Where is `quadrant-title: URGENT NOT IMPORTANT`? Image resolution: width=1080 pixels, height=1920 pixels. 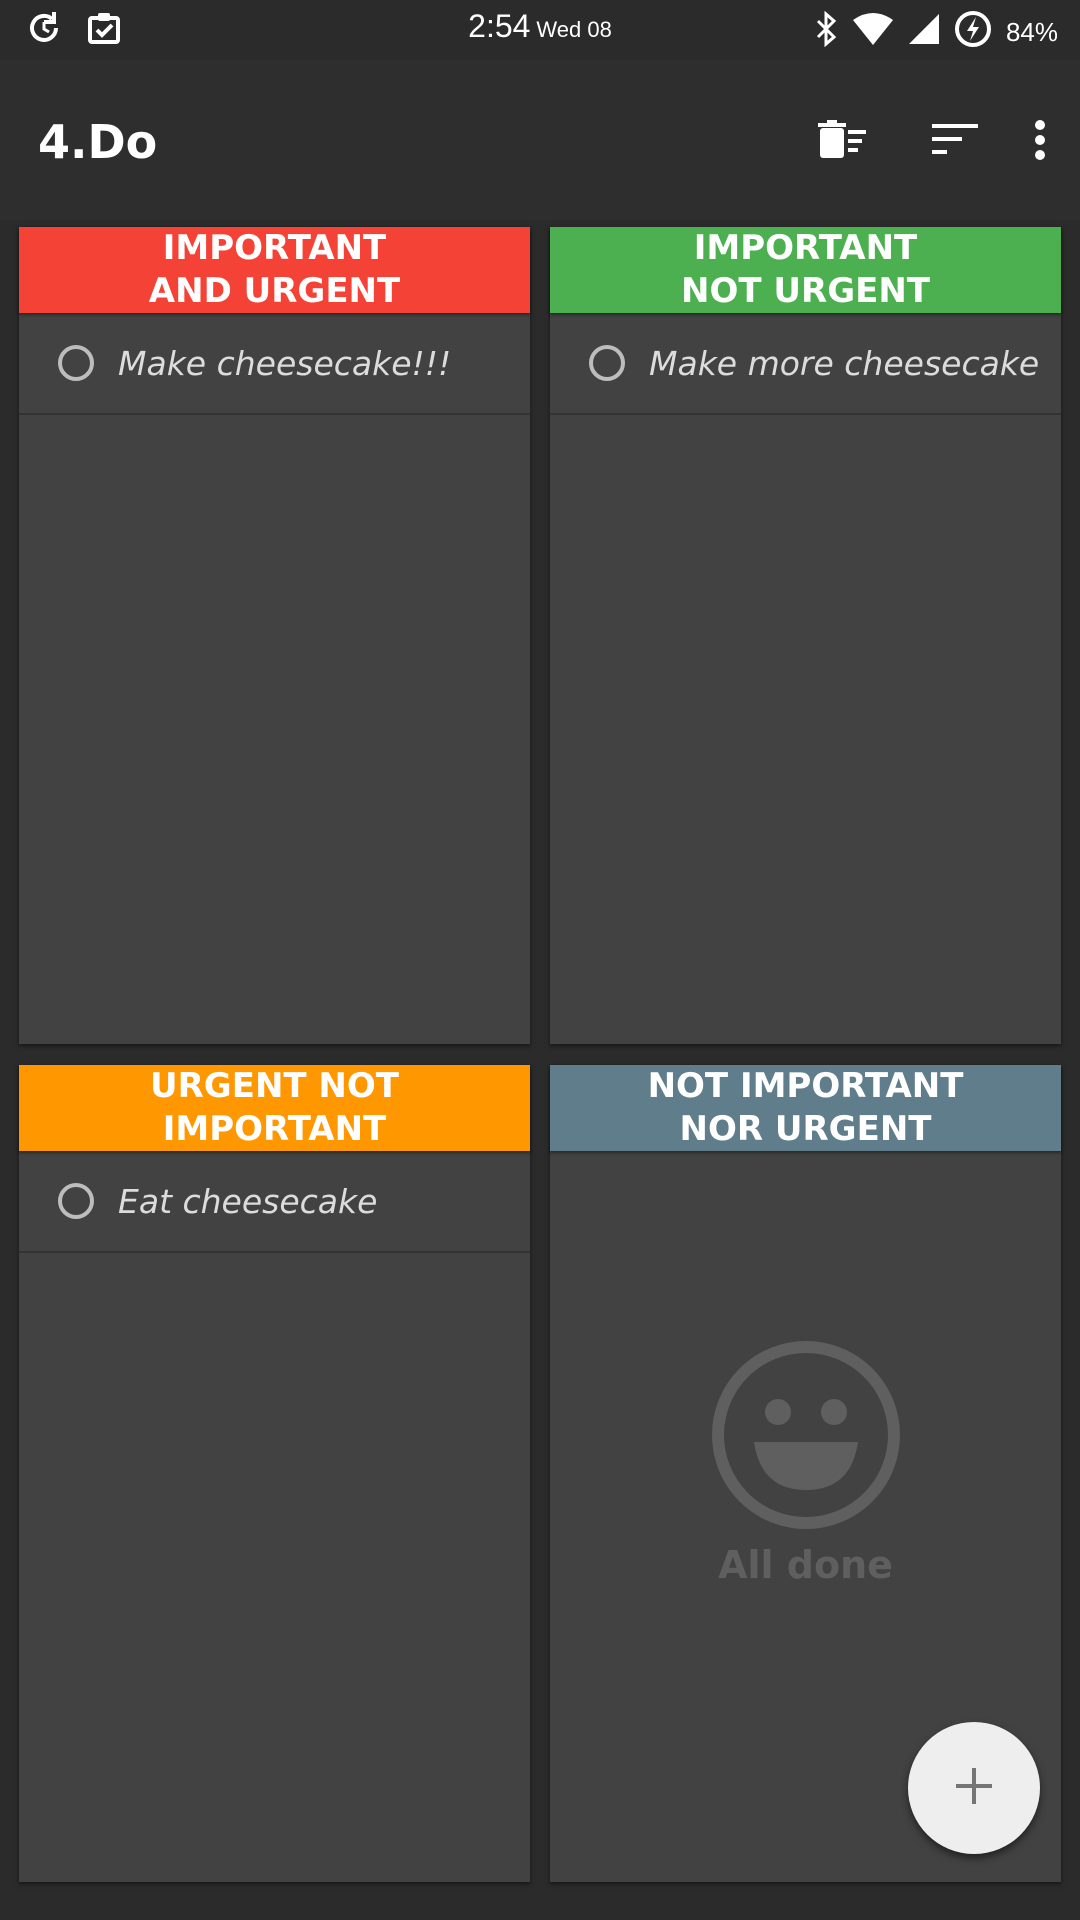
quadrant-title: URGENT NOT IMPORTANT is located at coordinates (274, 1107).